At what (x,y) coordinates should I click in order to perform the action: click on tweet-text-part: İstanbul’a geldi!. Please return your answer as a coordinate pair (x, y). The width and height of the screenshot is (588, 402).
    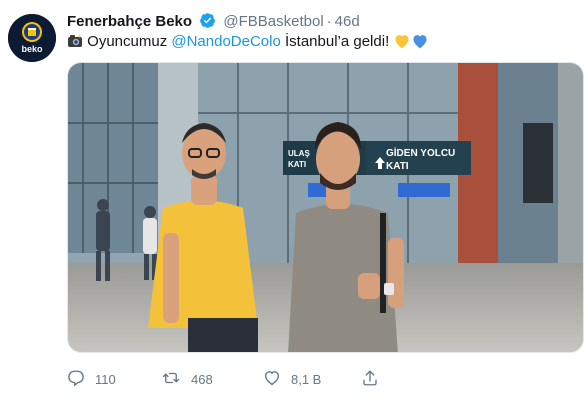
    Looking at the image, I should click on (335, 41).